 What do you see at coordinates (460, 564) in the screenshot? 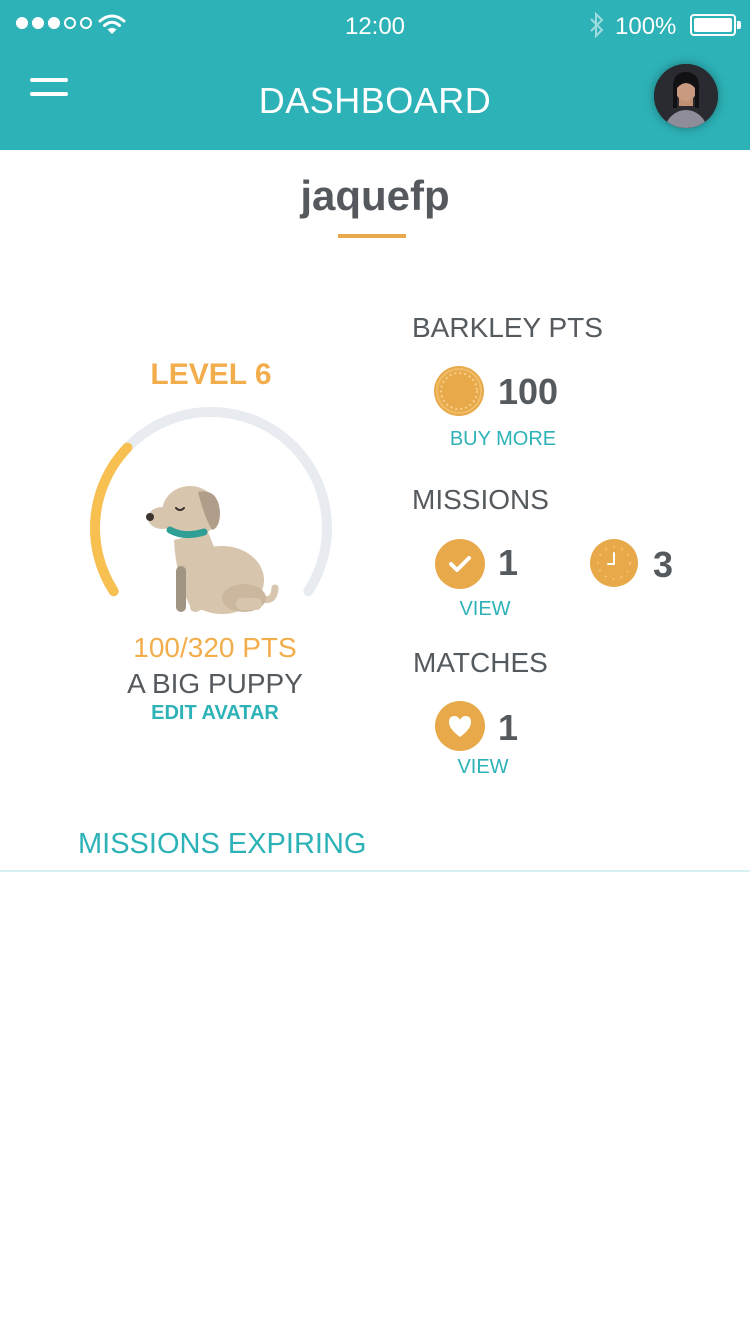
I see `check-icon` at bounding box center [460, 564].